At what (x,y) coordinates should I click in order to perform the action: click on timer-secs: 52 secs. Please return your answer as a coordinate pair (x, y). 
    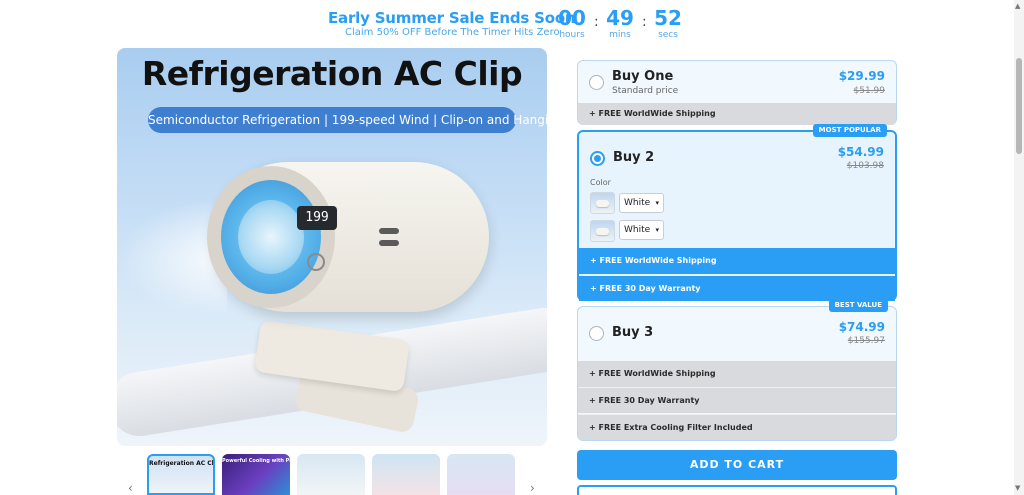
    Looking at the image, I should click on (668, 23).